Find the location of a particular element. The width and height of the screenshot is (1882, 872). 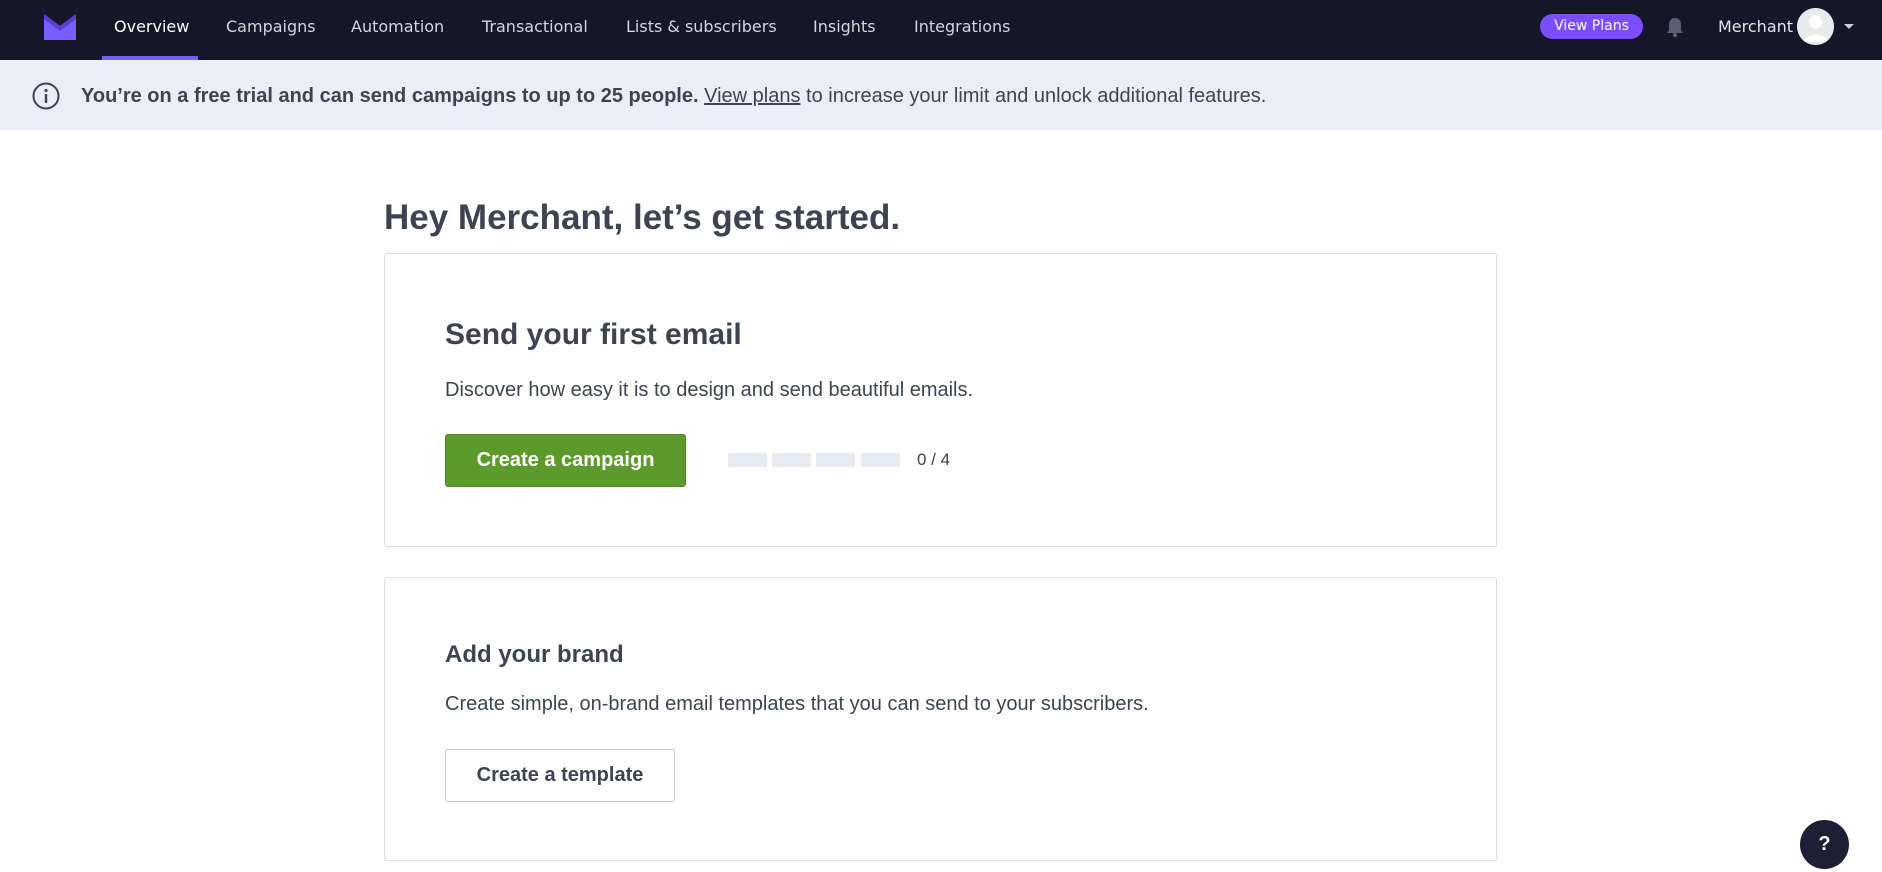

page-title: Hey Merchant, let’s get started. is located at coordinates (642, 217).